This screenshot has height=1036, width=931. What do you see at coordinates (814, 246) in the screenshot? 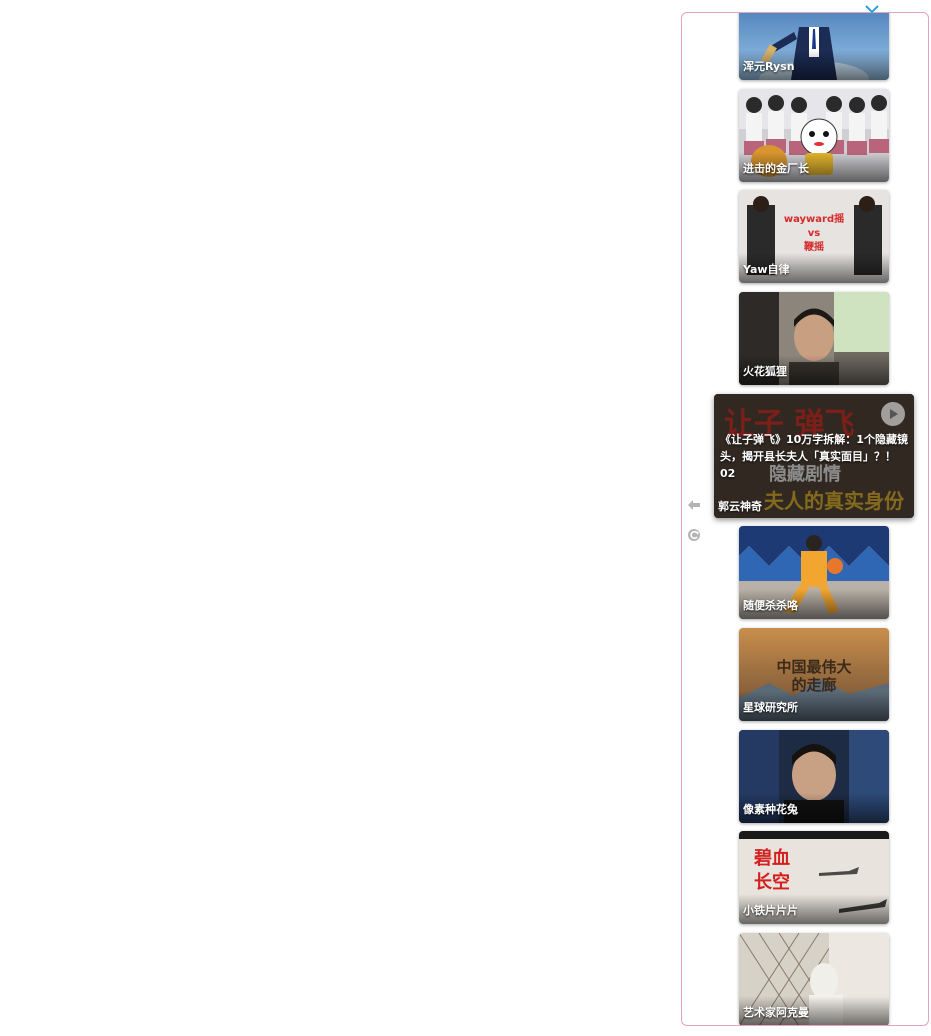
I see `thumb-text: 鞭摇` at bounding box center [814, 246].